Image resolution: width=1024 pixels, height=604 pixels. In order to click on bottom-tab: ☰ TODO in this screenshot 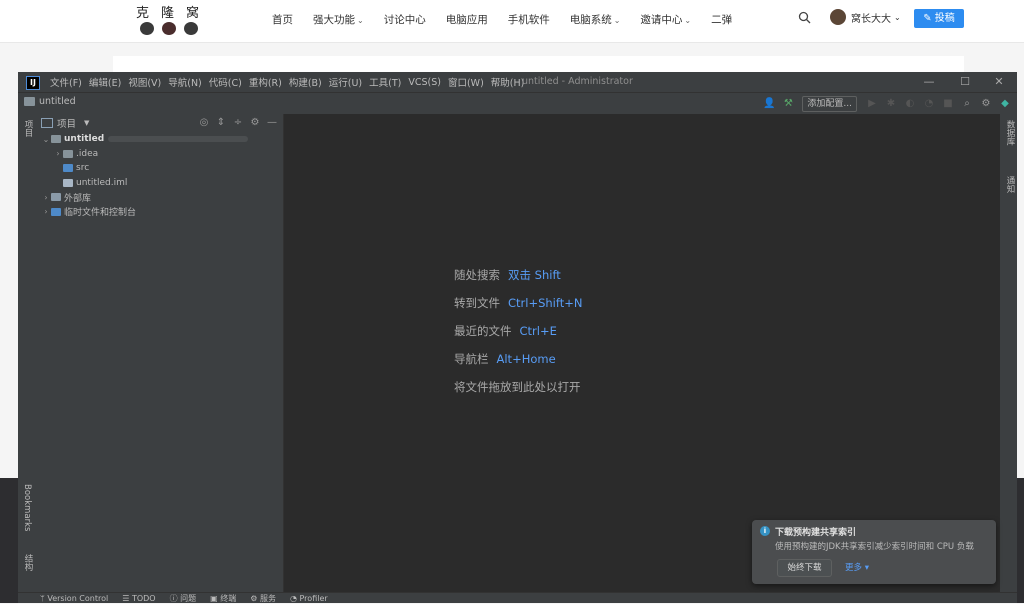, I will do `click(138, 598)`.